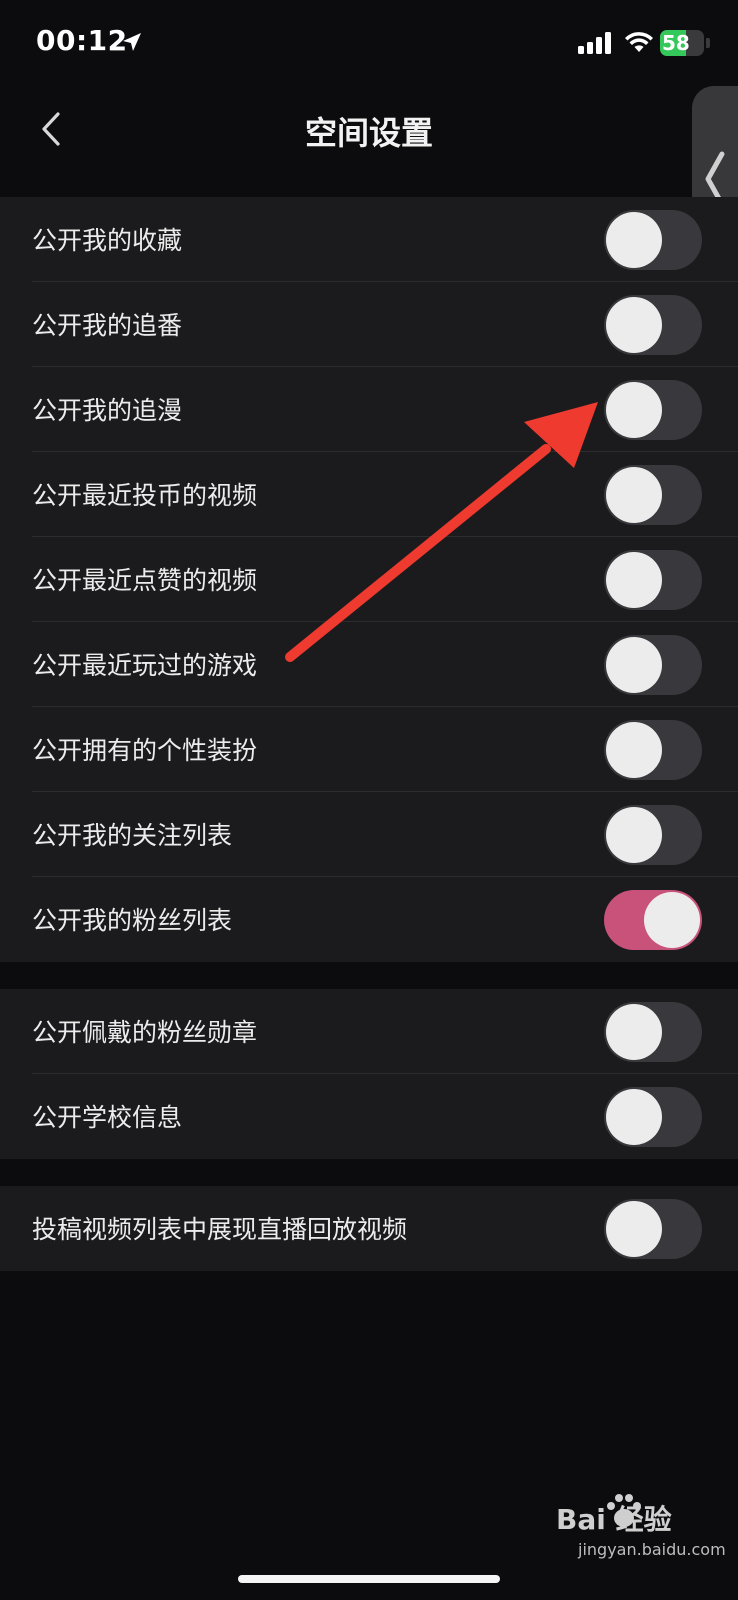 The width and height of the screenshot is (738, 1600). I want to click on annotation-arrow, so click(441, 532).